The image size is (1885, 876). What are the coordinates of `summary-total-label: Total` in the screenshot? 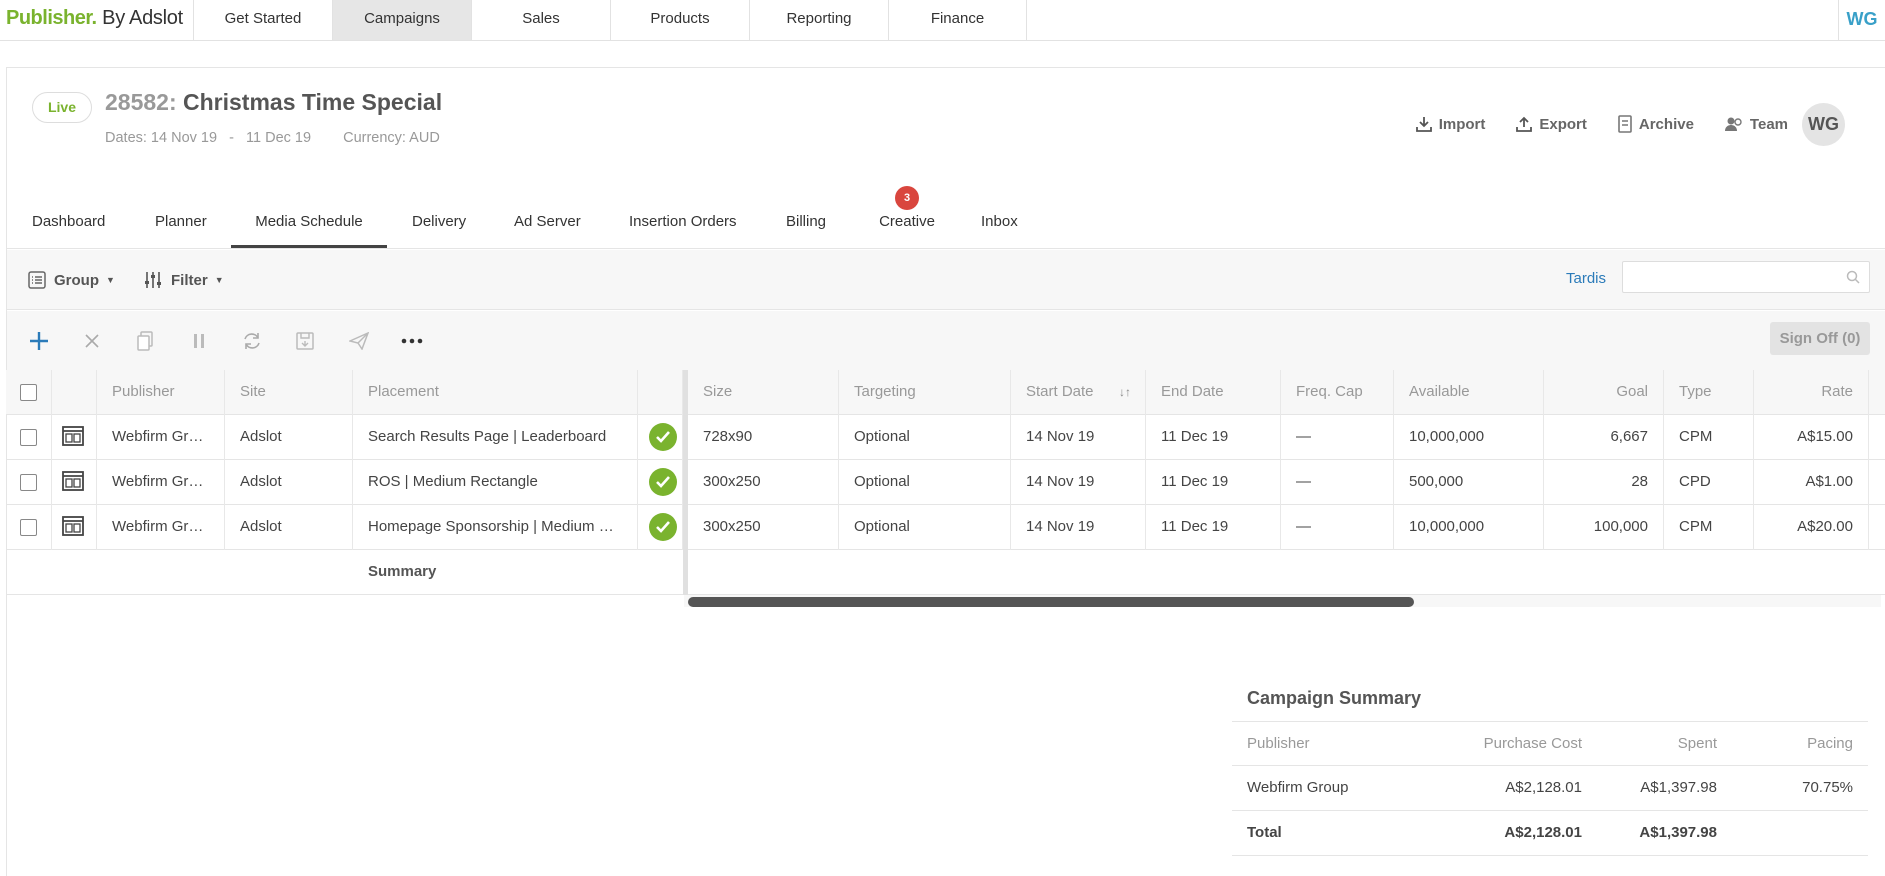 It's located at (1264, 832).